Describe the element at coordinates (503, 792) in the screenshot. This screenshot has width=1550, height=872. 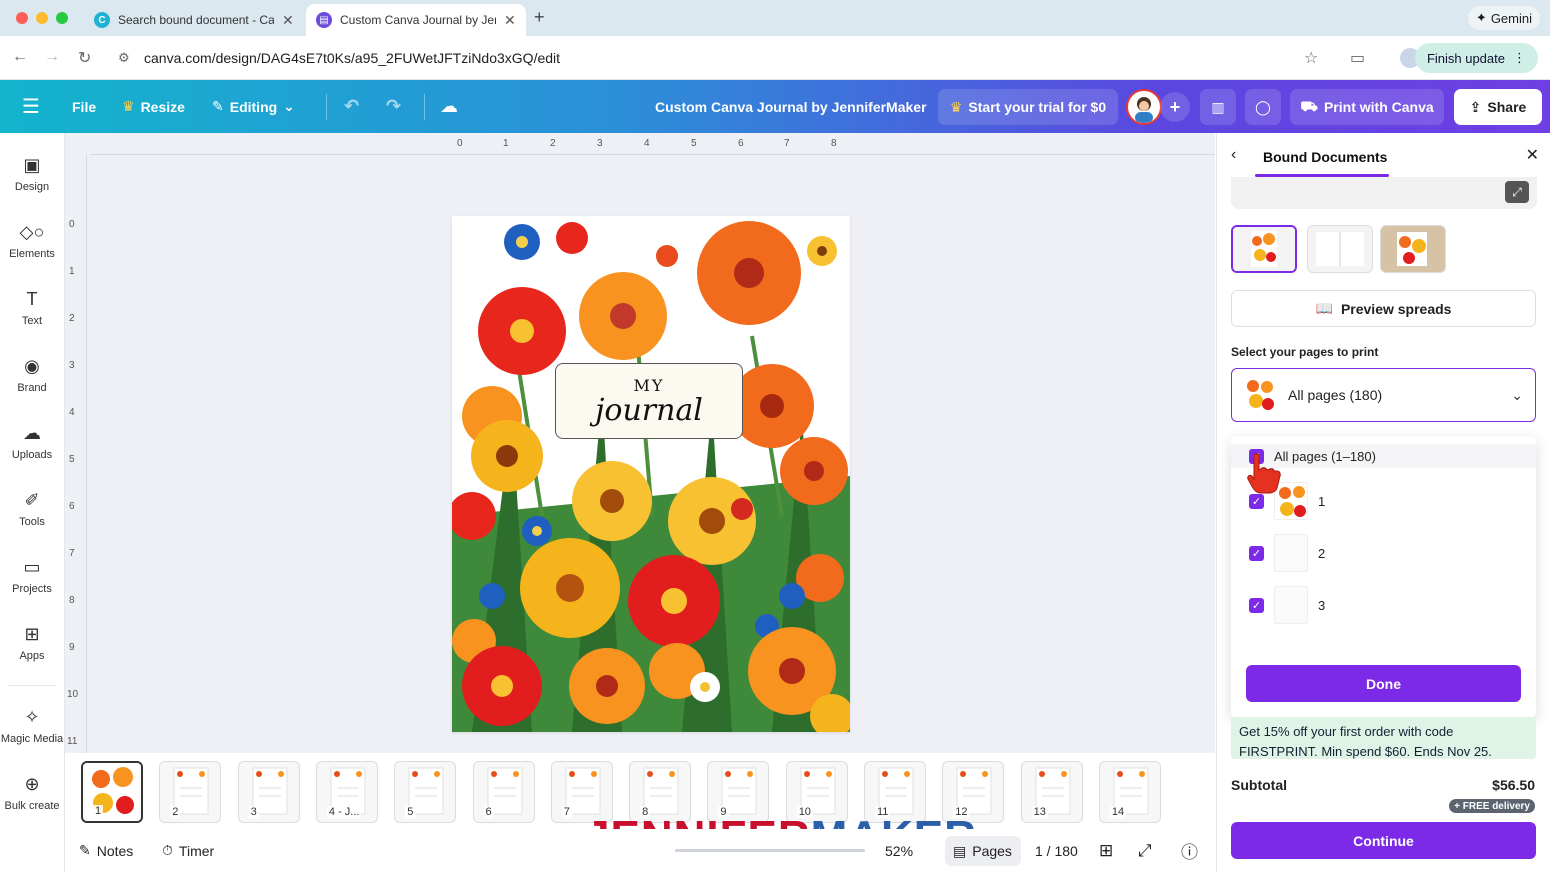
I see `page-thumbnail: 6` at that location.